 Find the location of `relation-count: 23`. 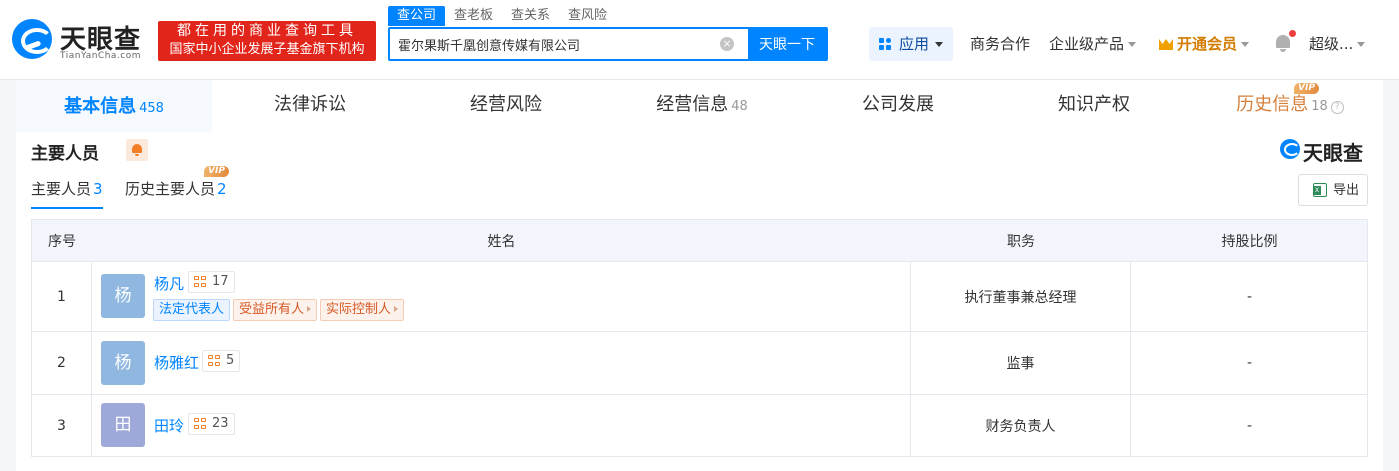

relation-count: 23 is located at coordinates (220, 423).